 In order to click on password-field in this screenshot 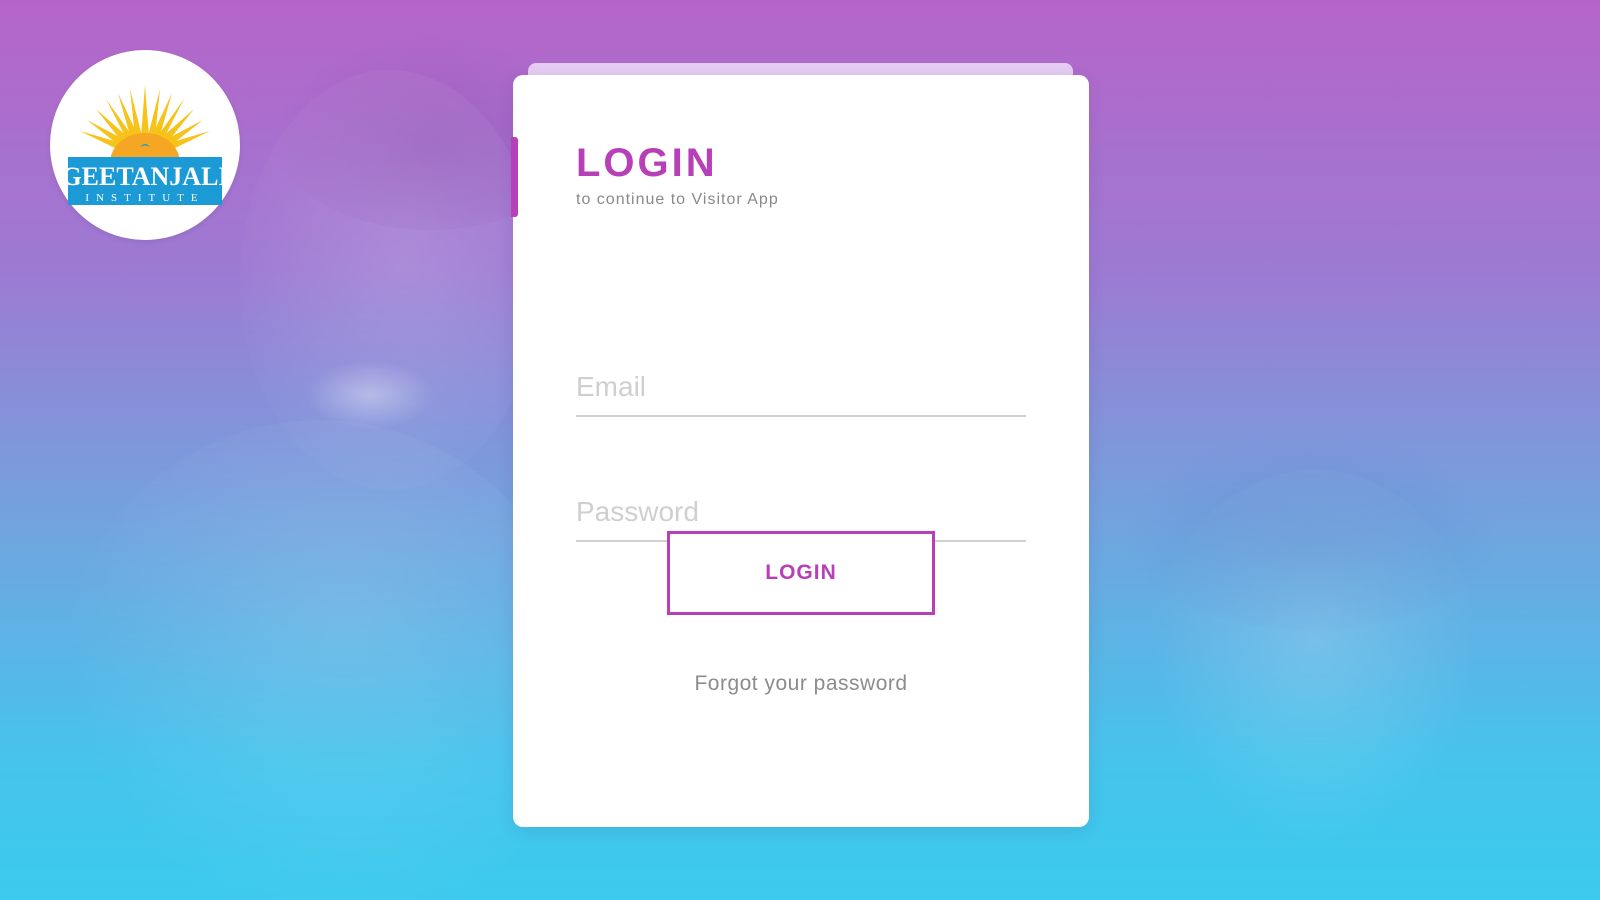, I will do `click(801, 502)`.